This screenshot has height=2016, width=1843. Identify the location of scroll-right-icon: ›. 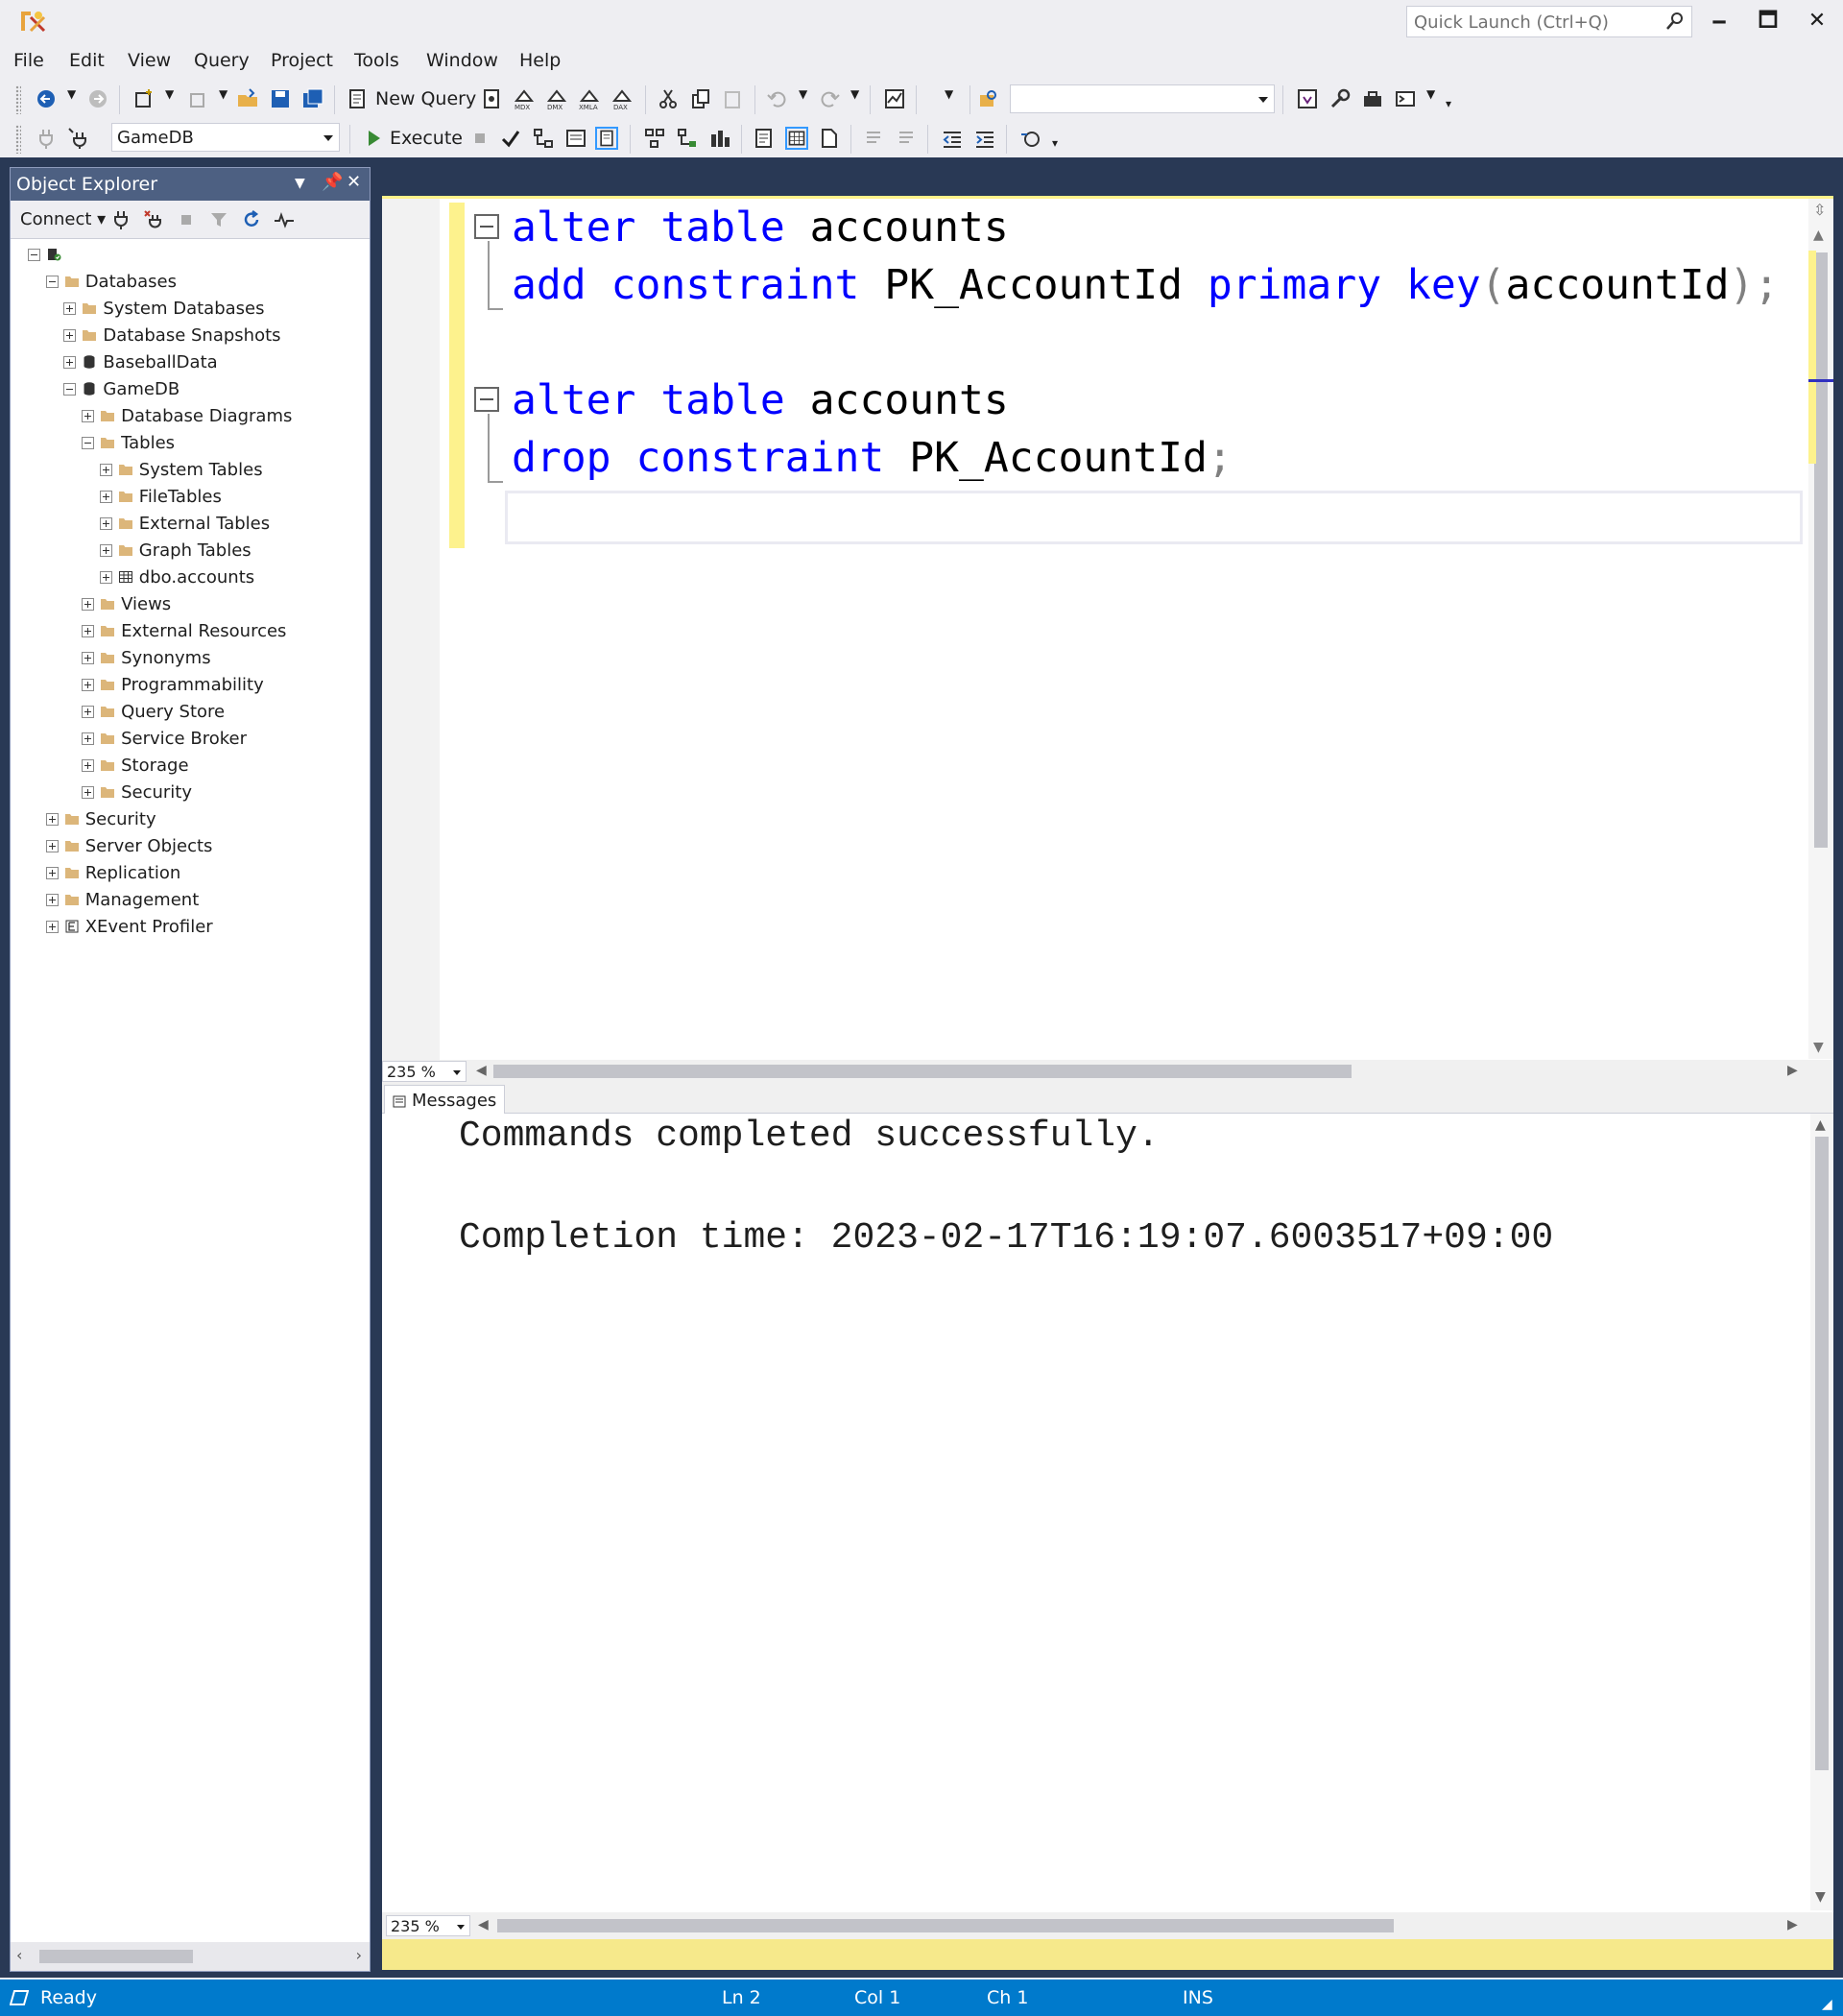
(359, 1955).